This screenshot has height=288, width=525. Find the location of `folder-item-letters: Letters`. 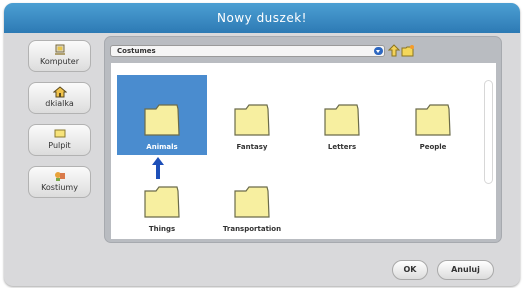

folder-item-letters: Letters is located at coordinates (342, 115).